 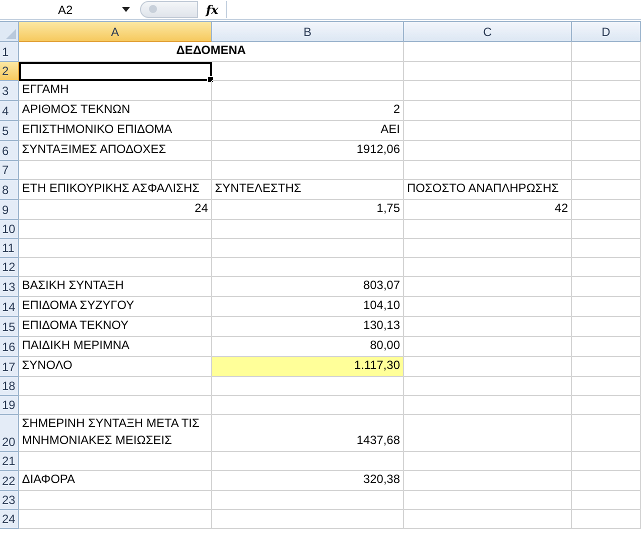 I want to click on splitter-handle, so click(x=169, y=9).